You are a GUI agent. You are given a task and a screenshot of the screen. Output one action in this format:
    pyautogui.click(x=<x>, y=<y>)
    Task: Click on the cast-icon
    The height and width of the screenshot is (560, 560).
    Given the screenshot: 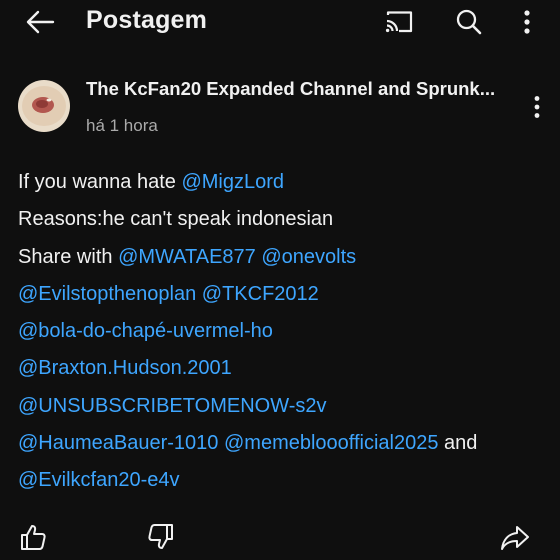 What is the action you would take?
    pyautogui.click(x=399, y=22)
    